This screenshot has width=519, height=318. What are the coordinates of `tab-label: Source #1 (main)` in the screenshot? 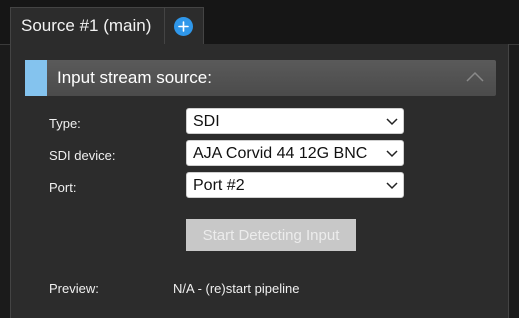 It's located at (86, 25).